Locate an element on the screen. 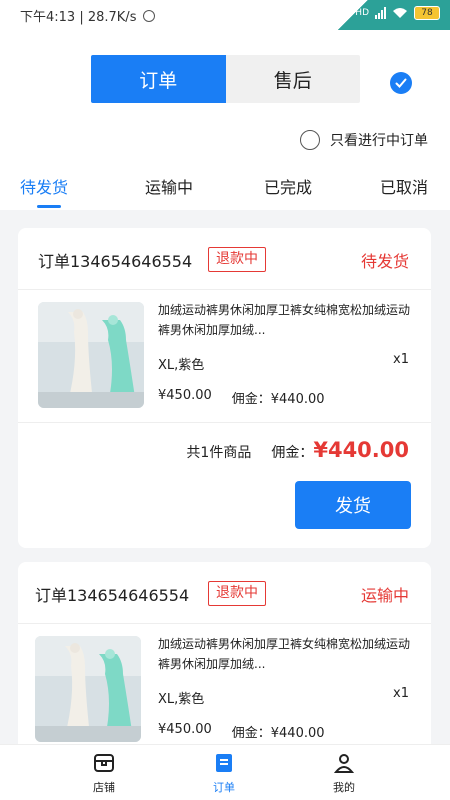 This screenshot has height=800, width=450. divider is located at coordinates (224, 422).